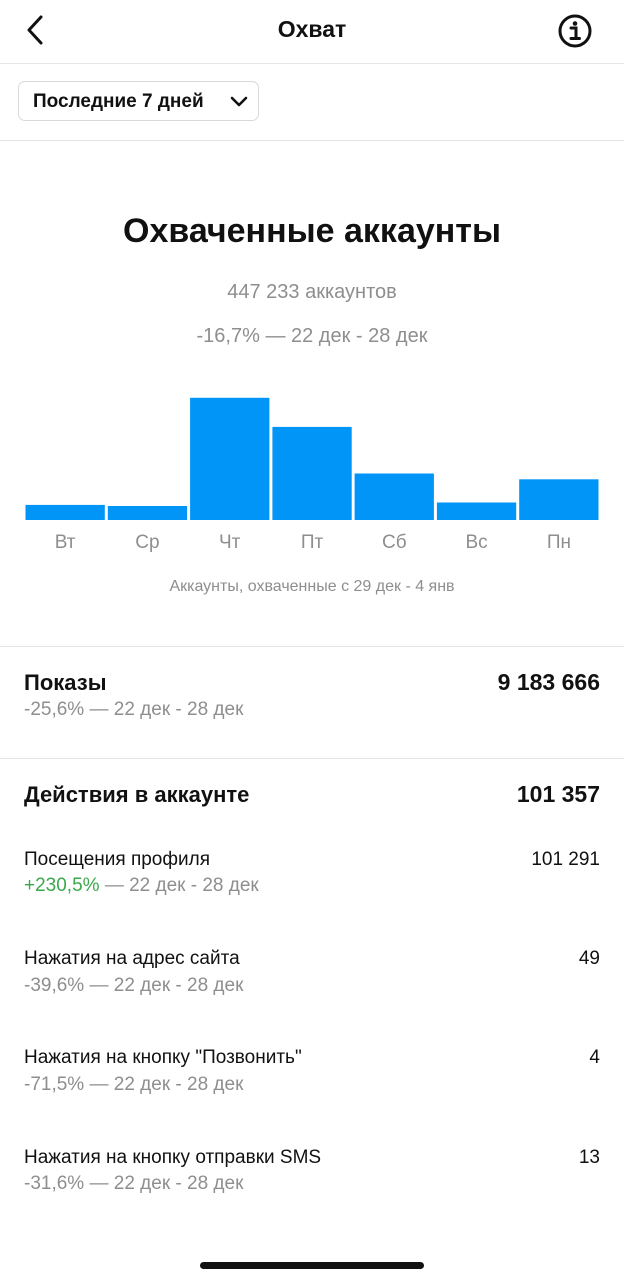 The height and width of the screenshot is (1280, 624). What do you see at coordinates (477, 542) in the screenshot?
I see `x-tick-label: Вс` at bounding box center [477, 542].